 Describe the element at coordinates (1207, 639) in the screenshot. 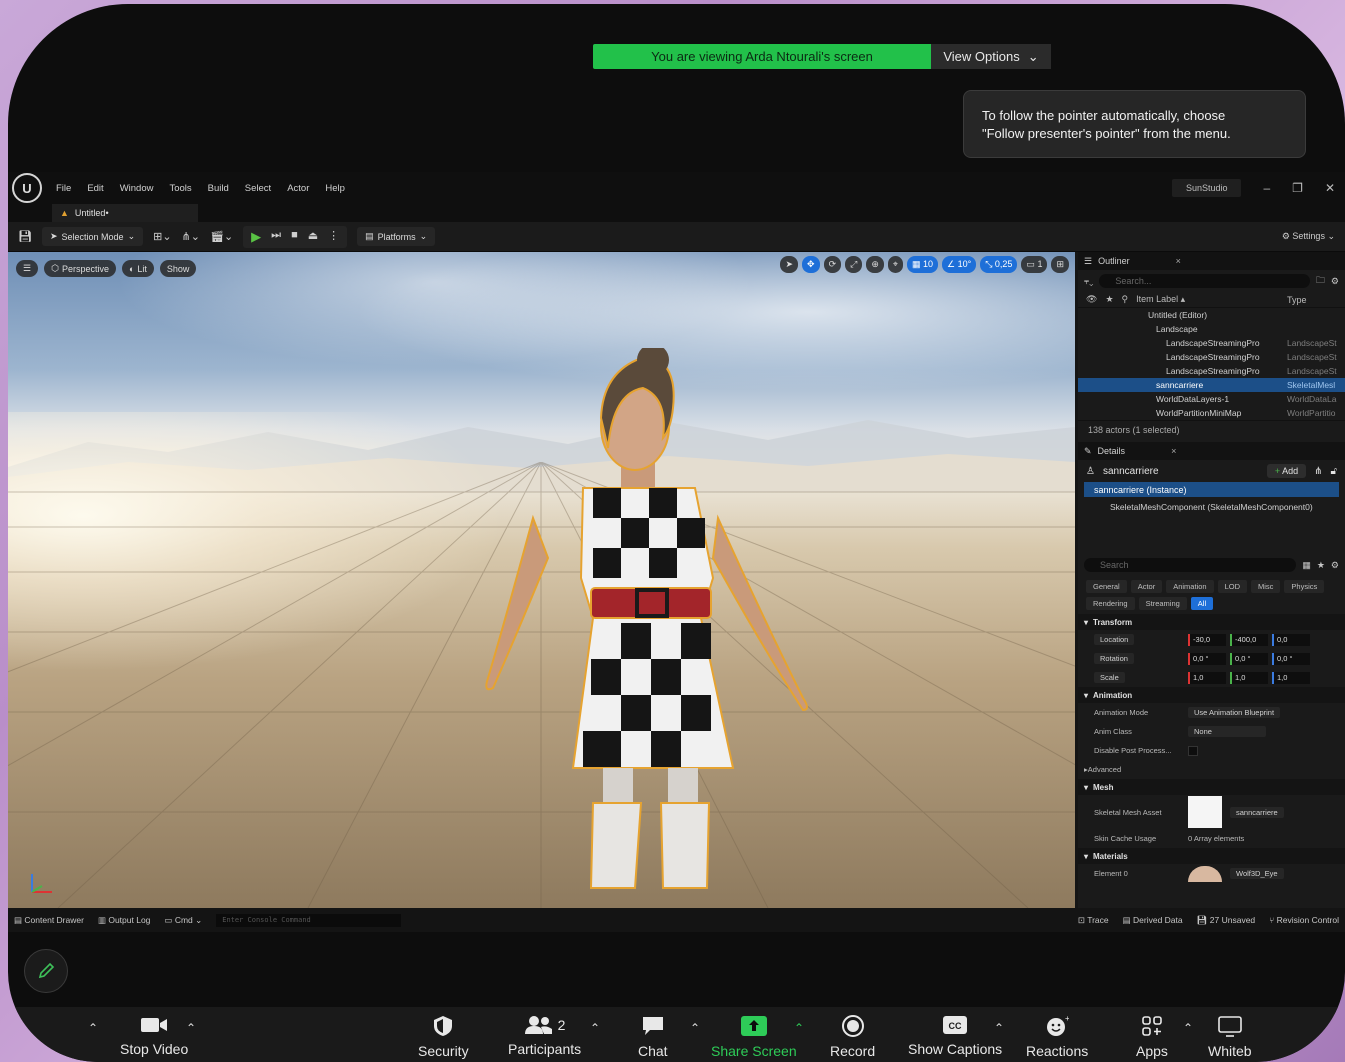

I see `location-x: -30,0` at that location.